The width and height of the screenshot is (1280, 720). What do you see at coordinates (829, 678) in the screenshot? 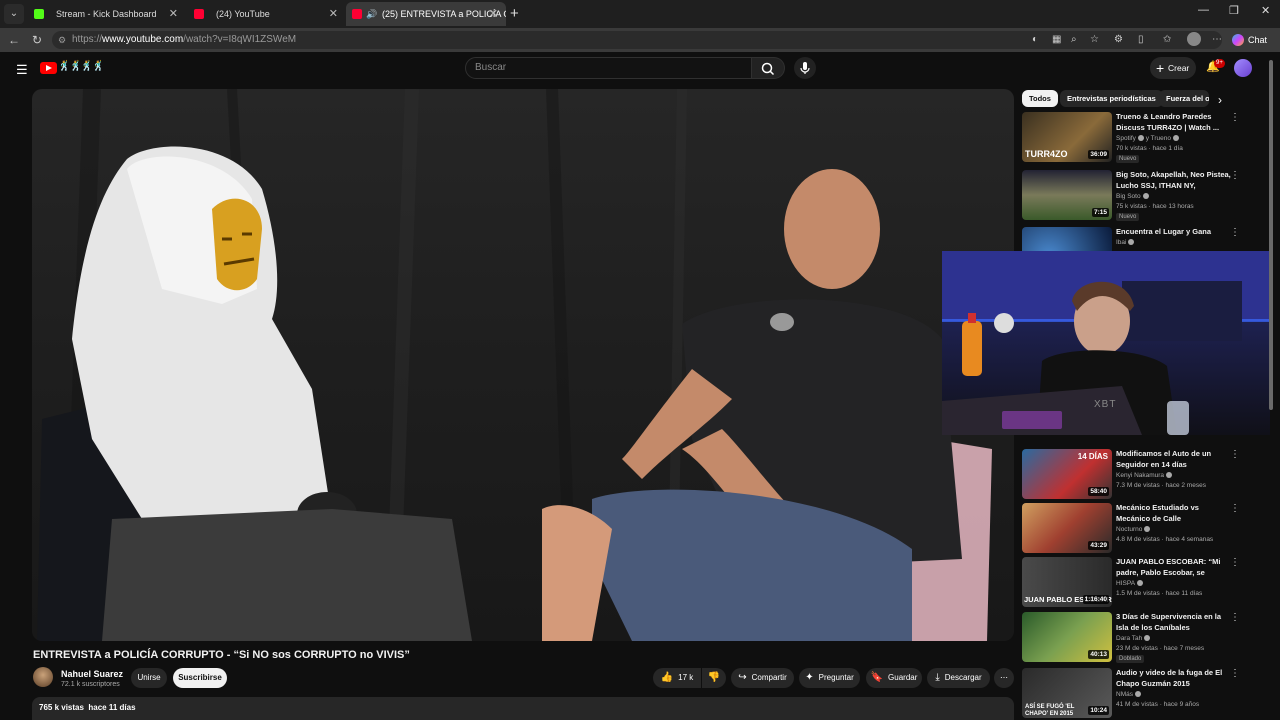
I see `ask-button: ✦ Preguntar` at bounding box center [829, 678].